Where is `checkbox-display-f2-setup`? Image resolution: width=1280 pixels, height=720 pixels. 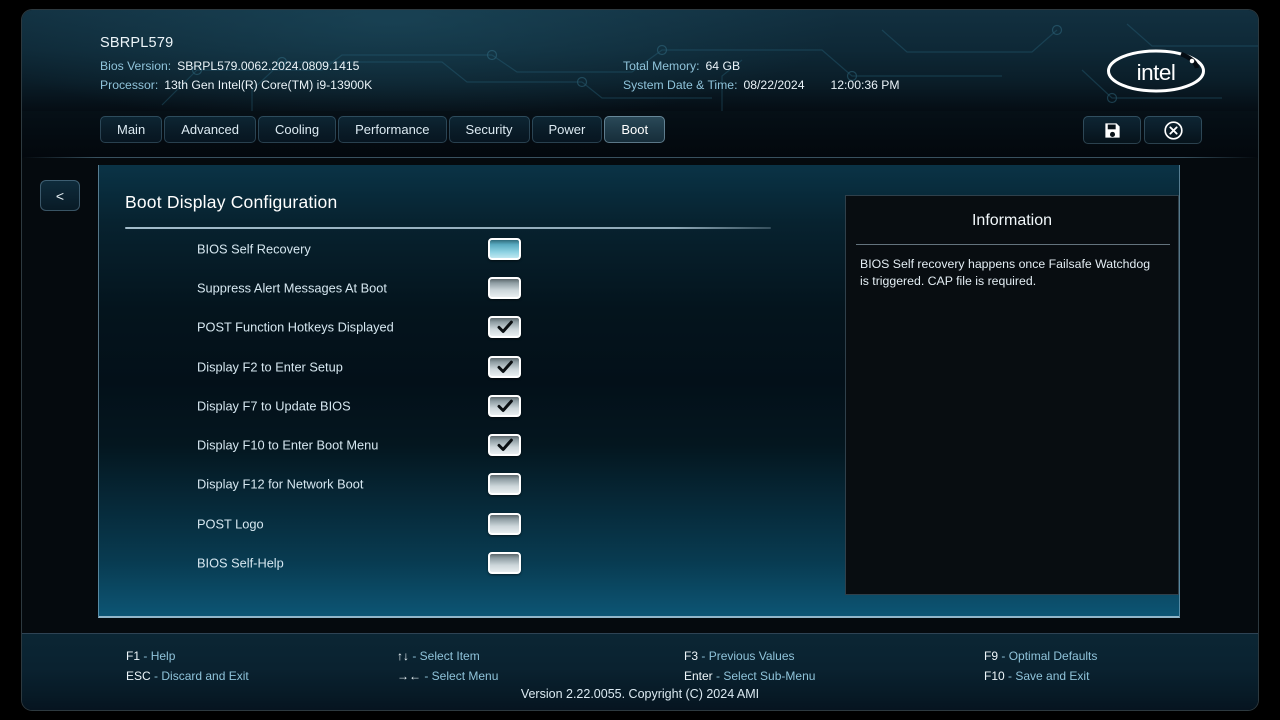 checkbox-display-f2-setup is located at coordinates (504, 366).